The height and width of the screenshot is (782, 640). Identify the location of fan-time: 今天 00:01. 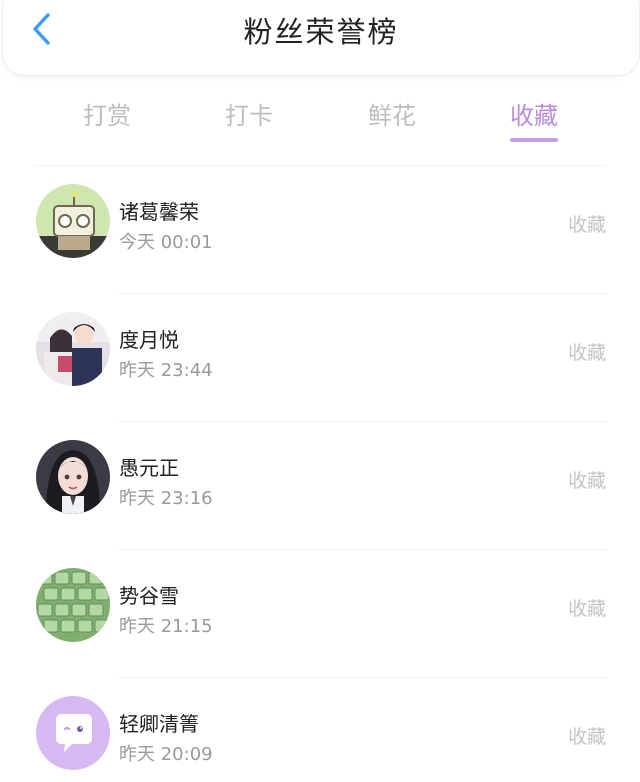
(166, 242).